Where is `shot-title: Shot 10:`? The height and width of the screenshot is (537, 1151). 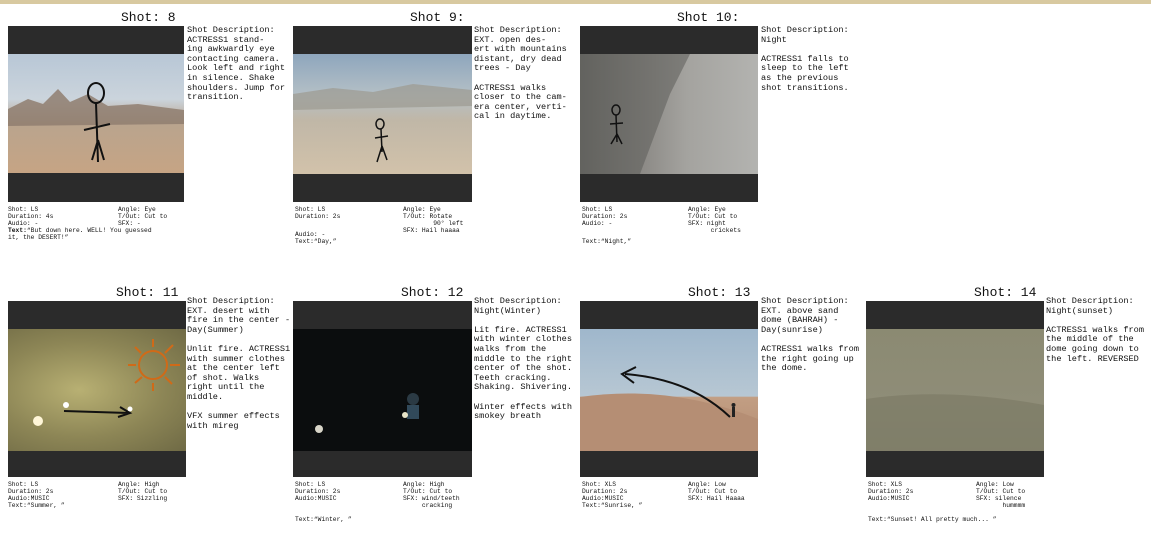 shot-title: Shot 10: is located at coordinates (708, 17).